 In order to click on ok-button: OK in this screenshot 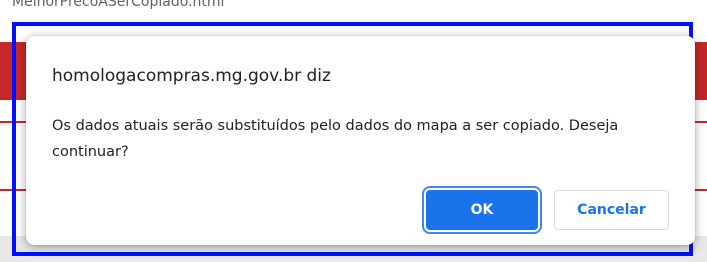, I will do `click(482, 210)`.